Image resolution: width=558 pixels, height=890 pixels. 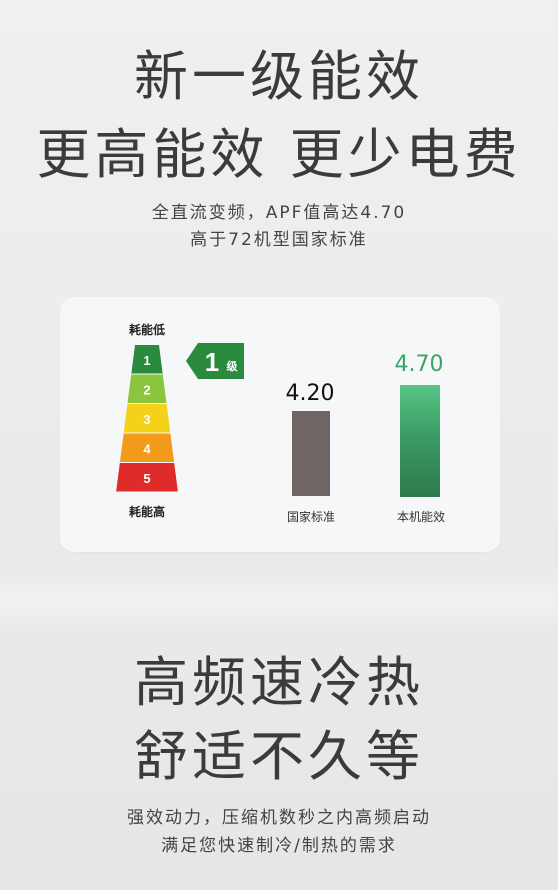 What do you see at coordinates (212, 362) in the screenshot?
I see `grade-badge-number: 1` at bounding box center [212, 362].